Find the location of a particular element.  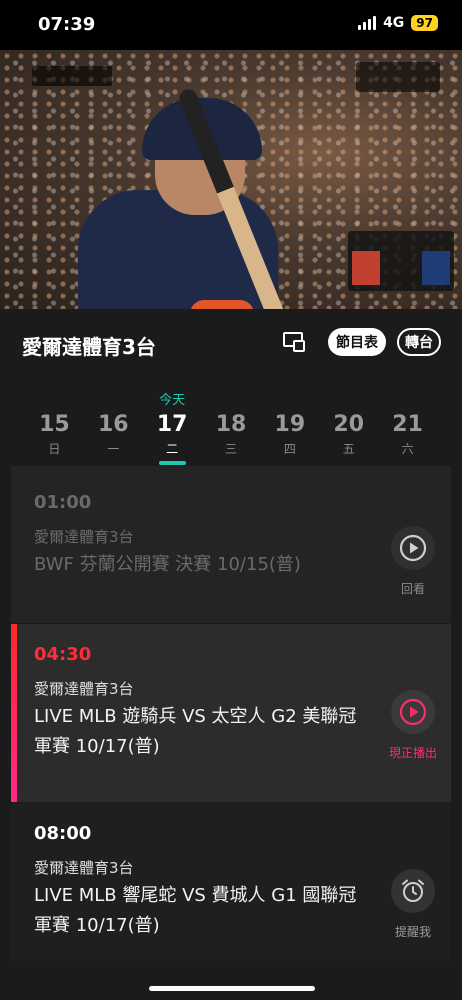

date-day: 15 is located at coordinates (54, 424).